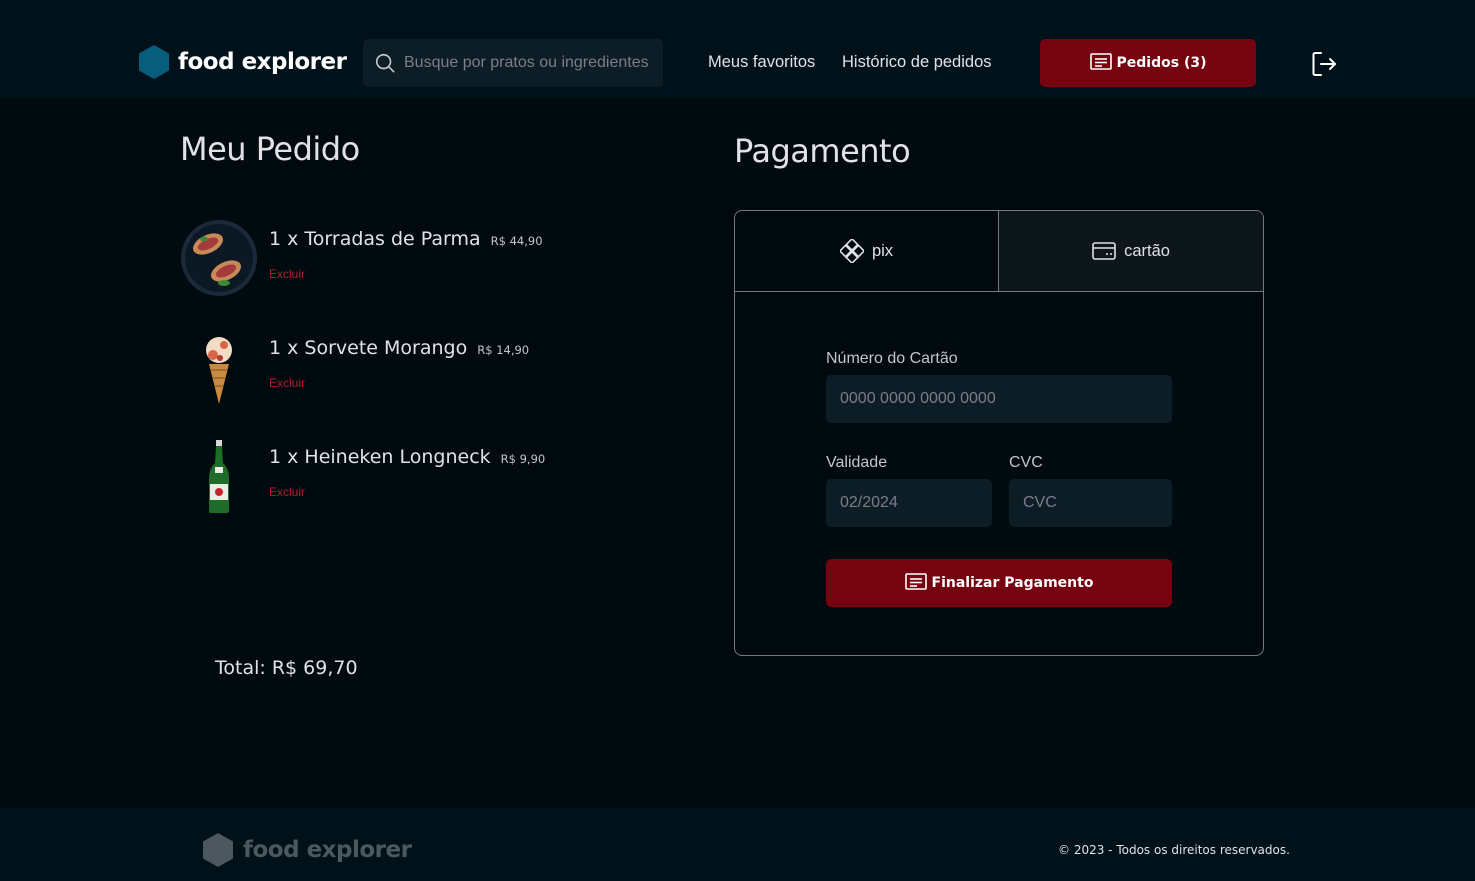 The height and width of the screenshot is (881, 1475). I want to click on footer-brand-name: food explorer, so click(327, 850).